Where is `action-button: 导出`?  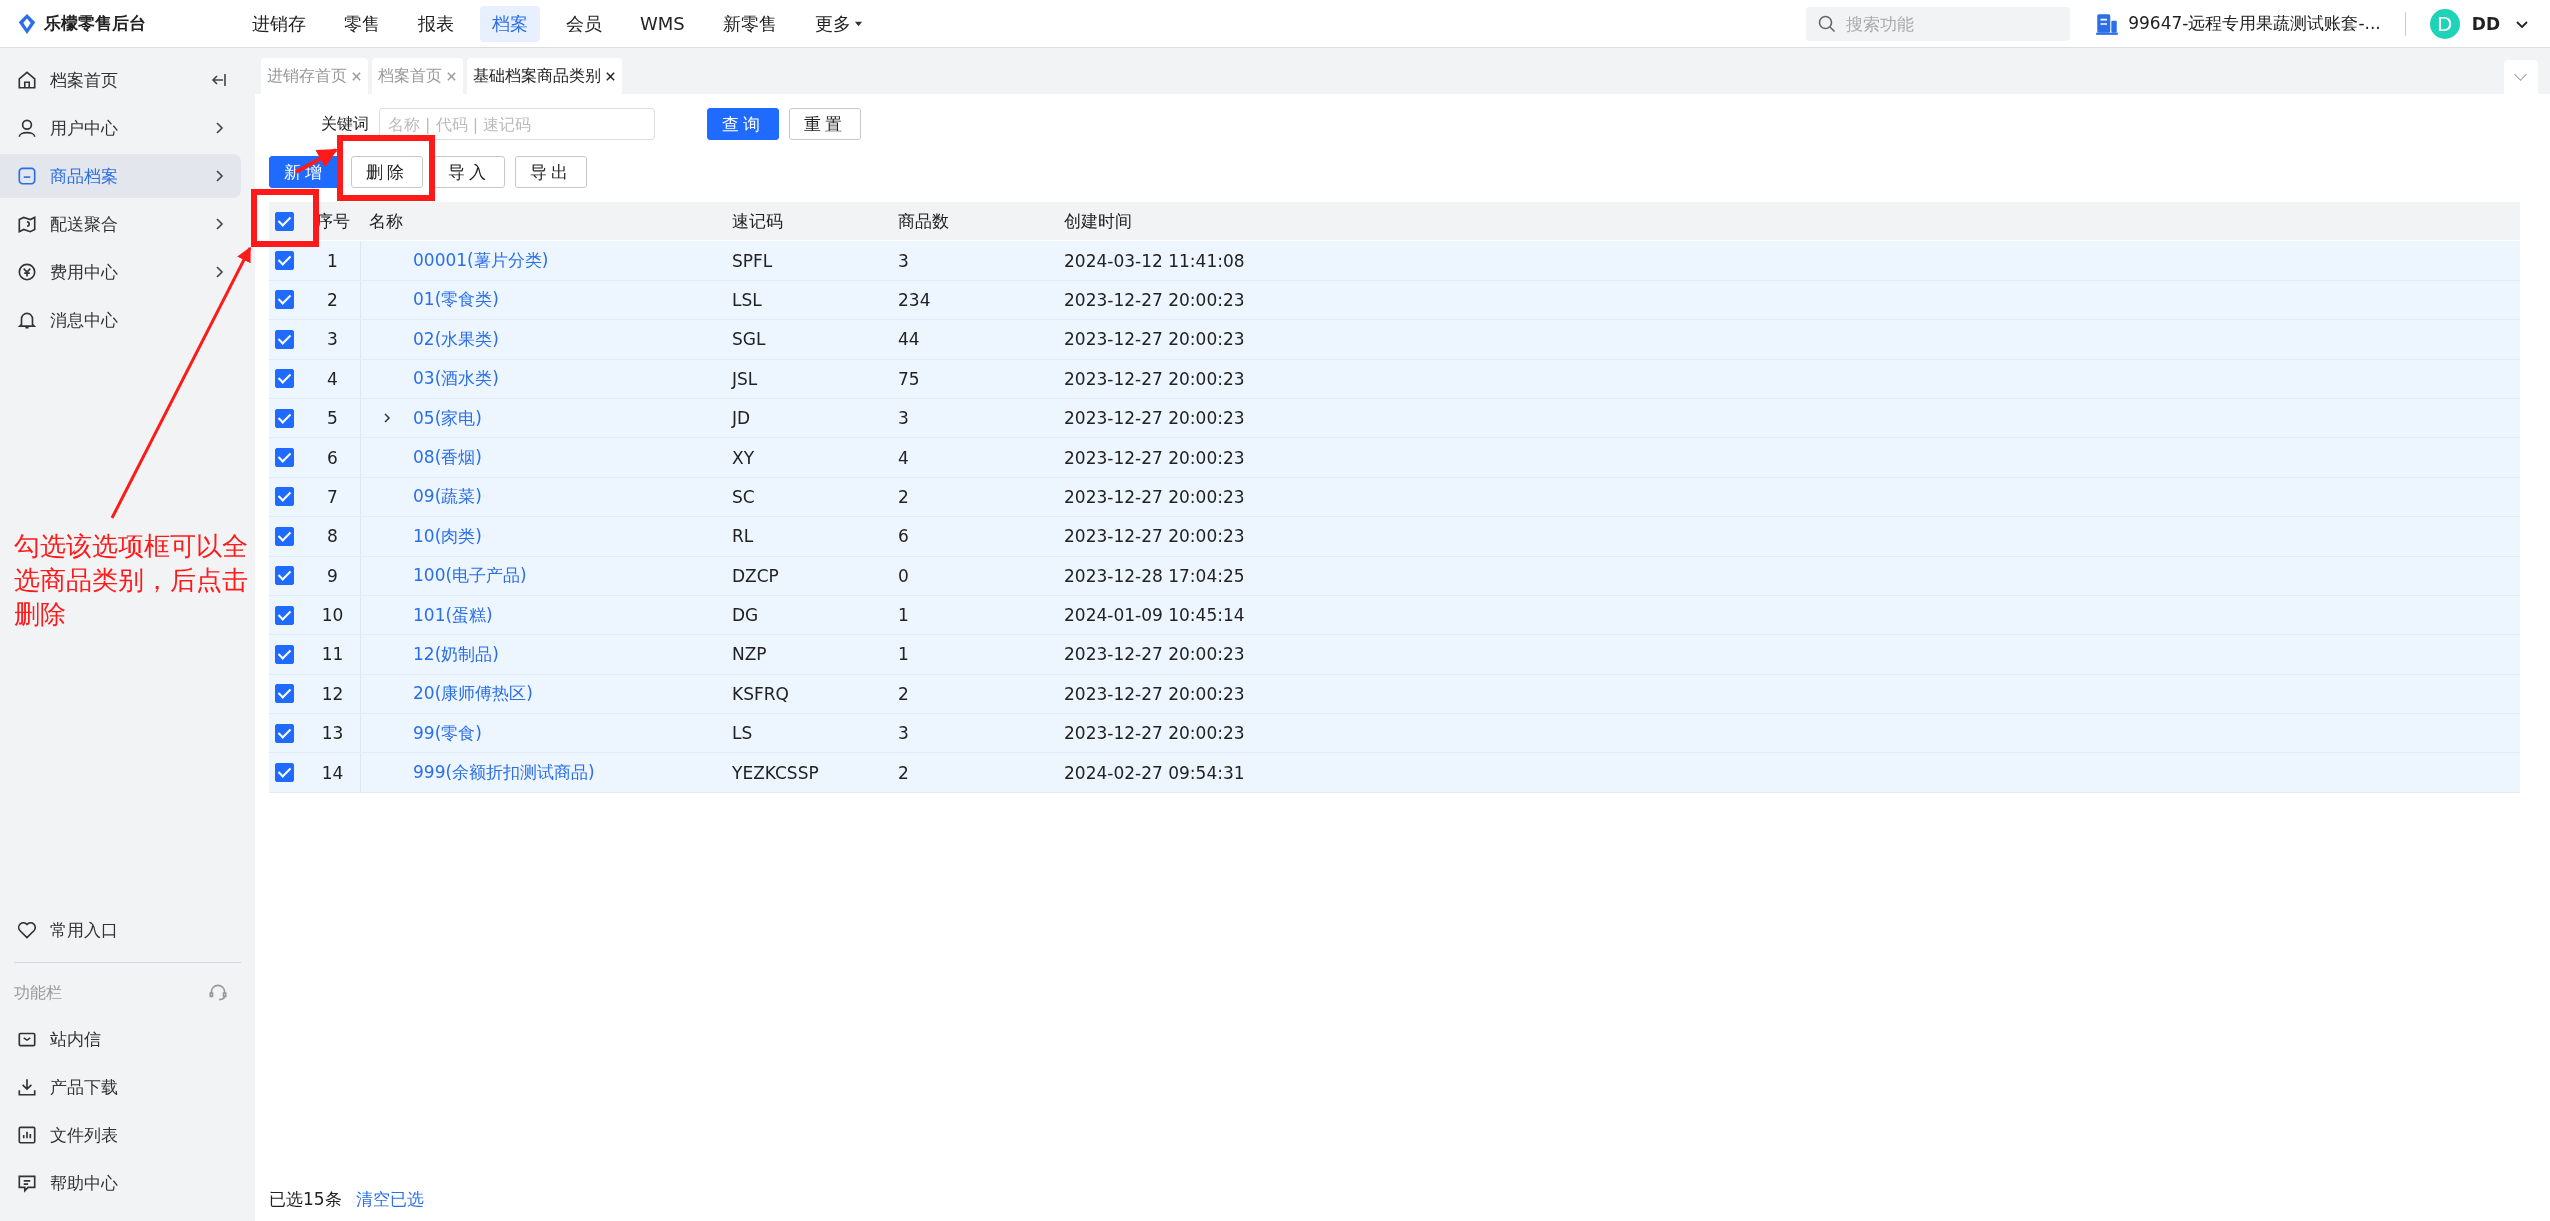
action-button: 导出 is located at coordinates (551, 172).